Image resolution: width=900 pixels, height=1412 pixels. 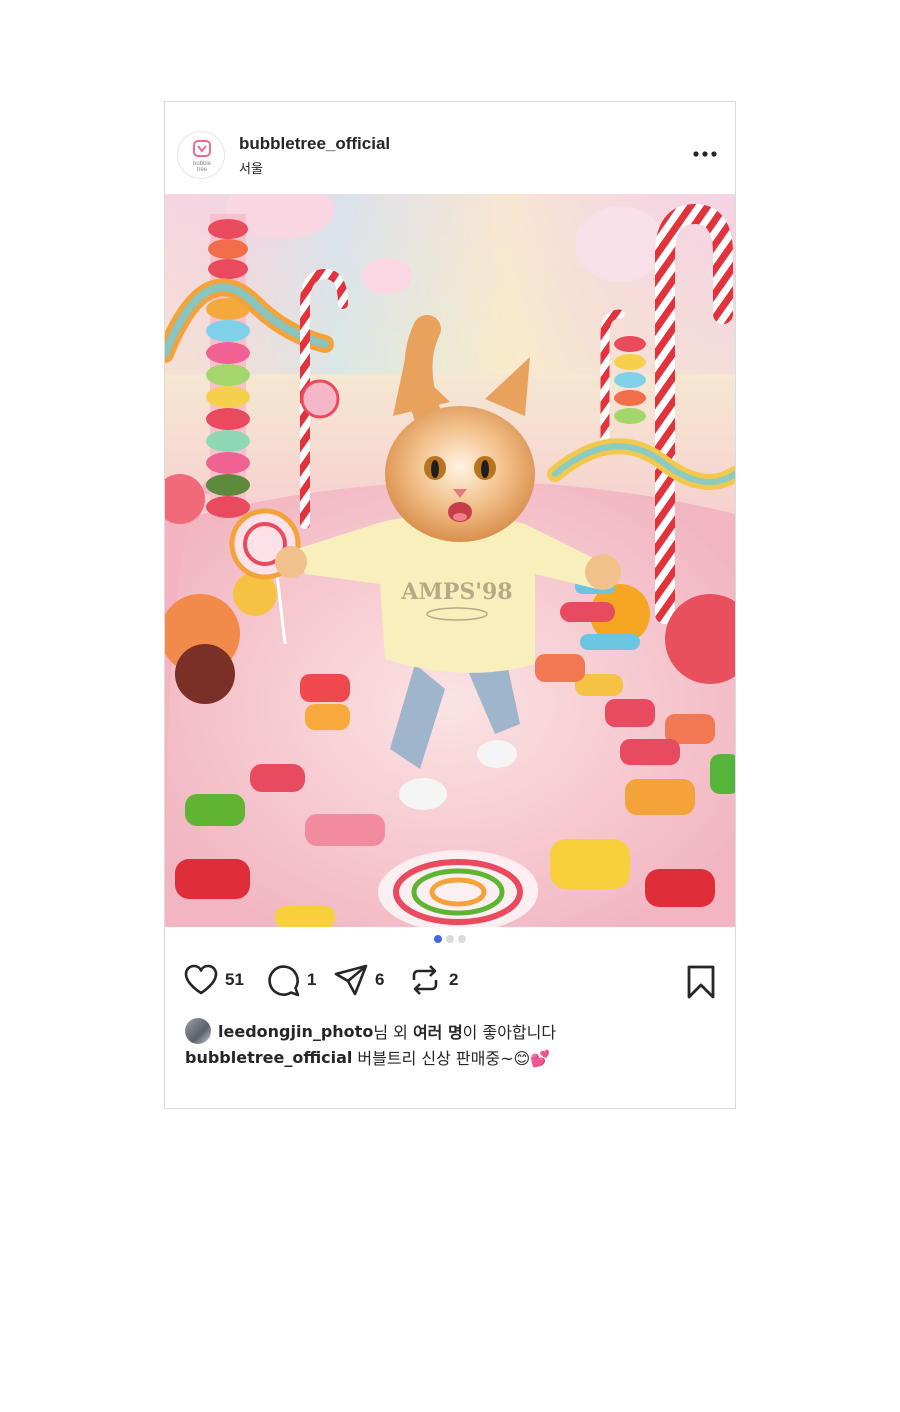 I want to click on like-button: 51, so click(x=213, y=980).